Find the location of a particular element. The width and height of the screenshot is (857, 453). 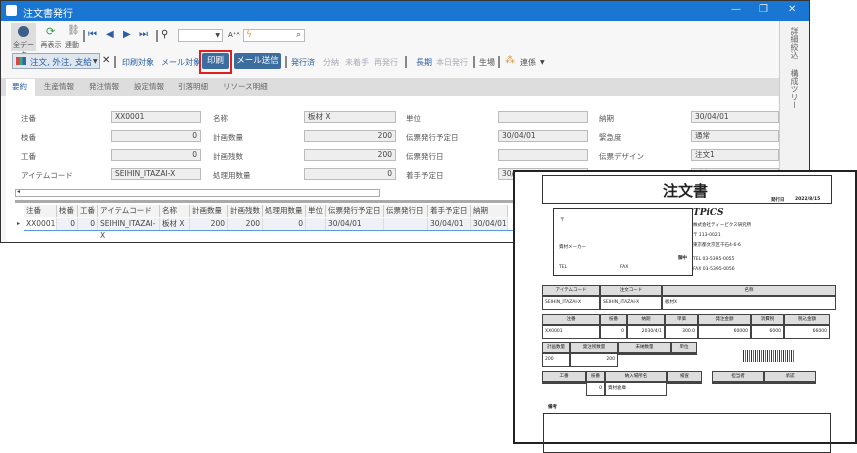

filter-dropdown: 注文, 外注, 支給 ▼ is located at coordinates (56, 61).